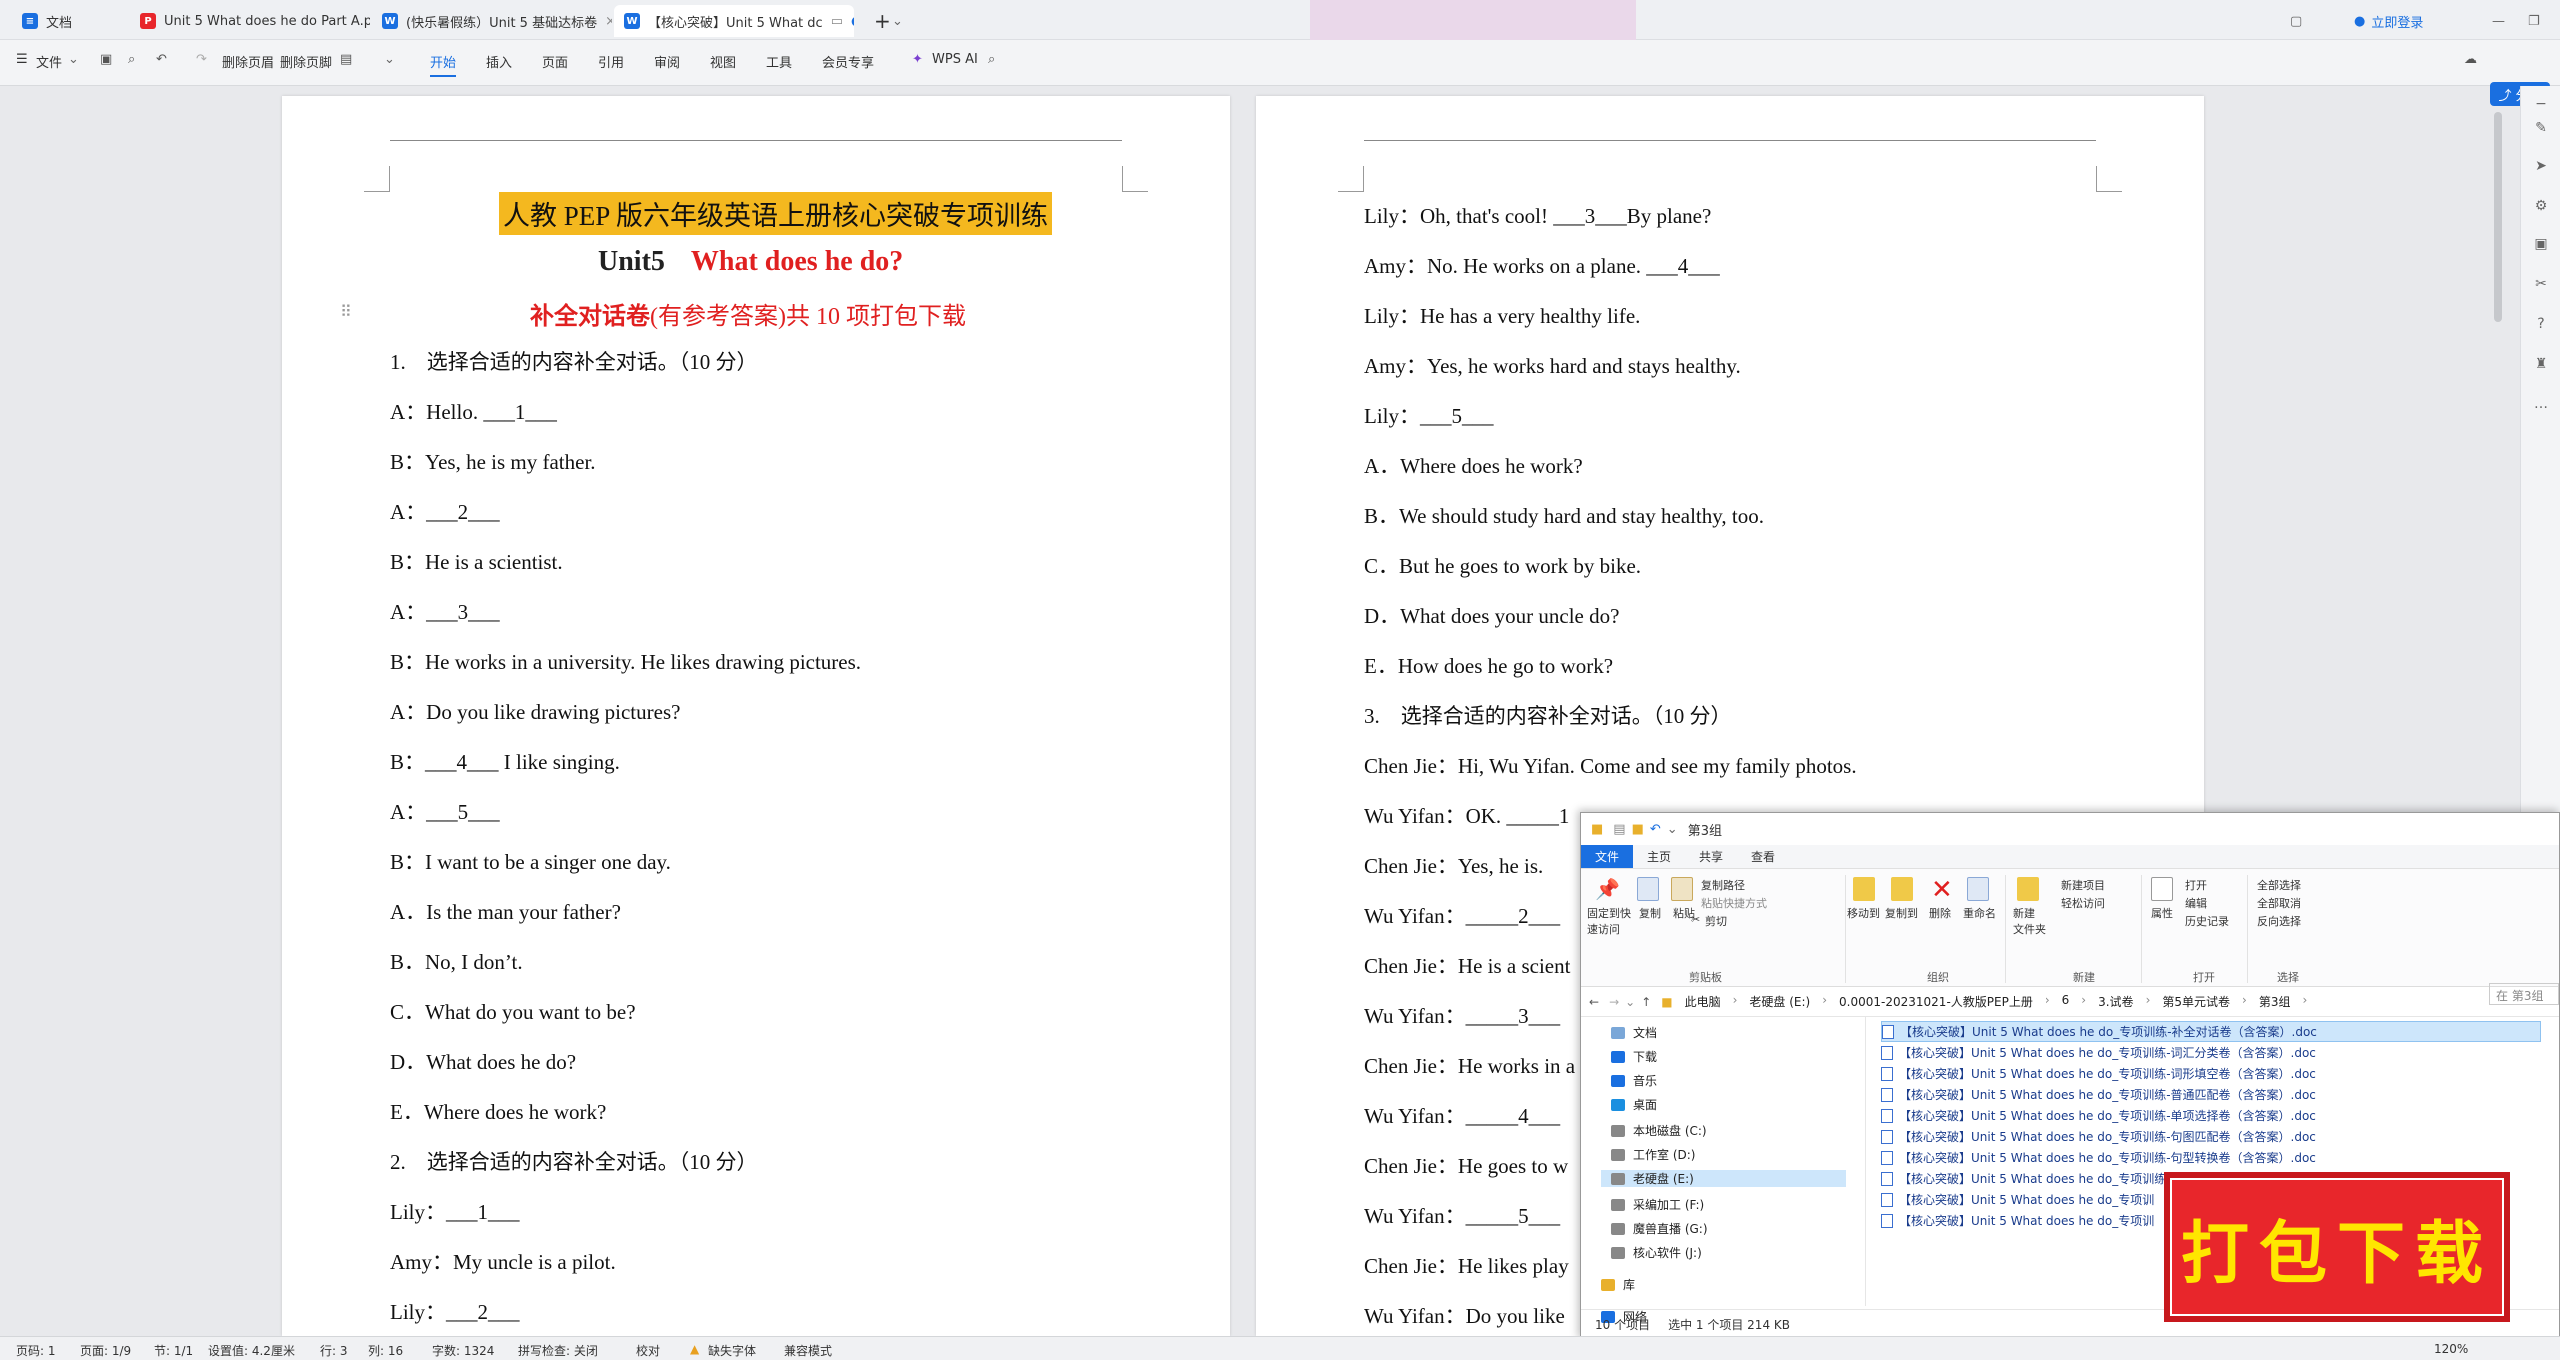  Describe the element at coordinates (1607, 856) in the screenshot. I see `tab-file: 文件` at that location.